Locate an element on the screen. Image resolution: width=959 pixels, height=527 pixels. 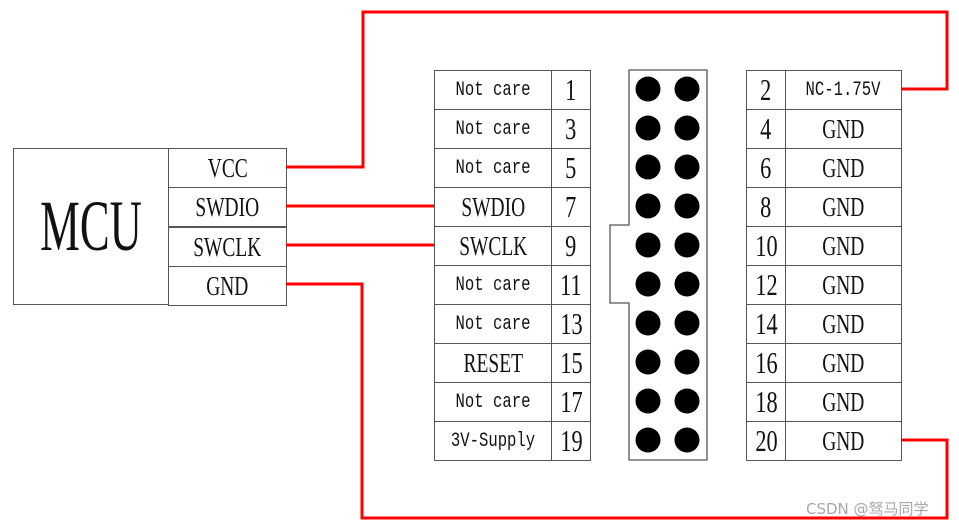
watermark: CSDN @驽马同学 is located at coordinates (867, 509).